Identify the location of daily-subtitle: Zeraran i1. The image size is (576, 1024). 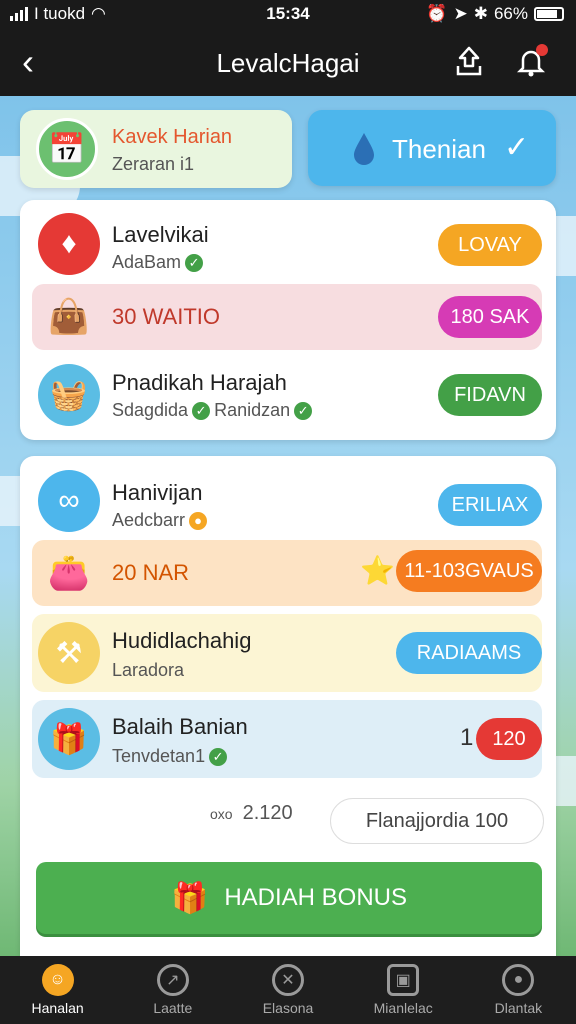
(153, 164).